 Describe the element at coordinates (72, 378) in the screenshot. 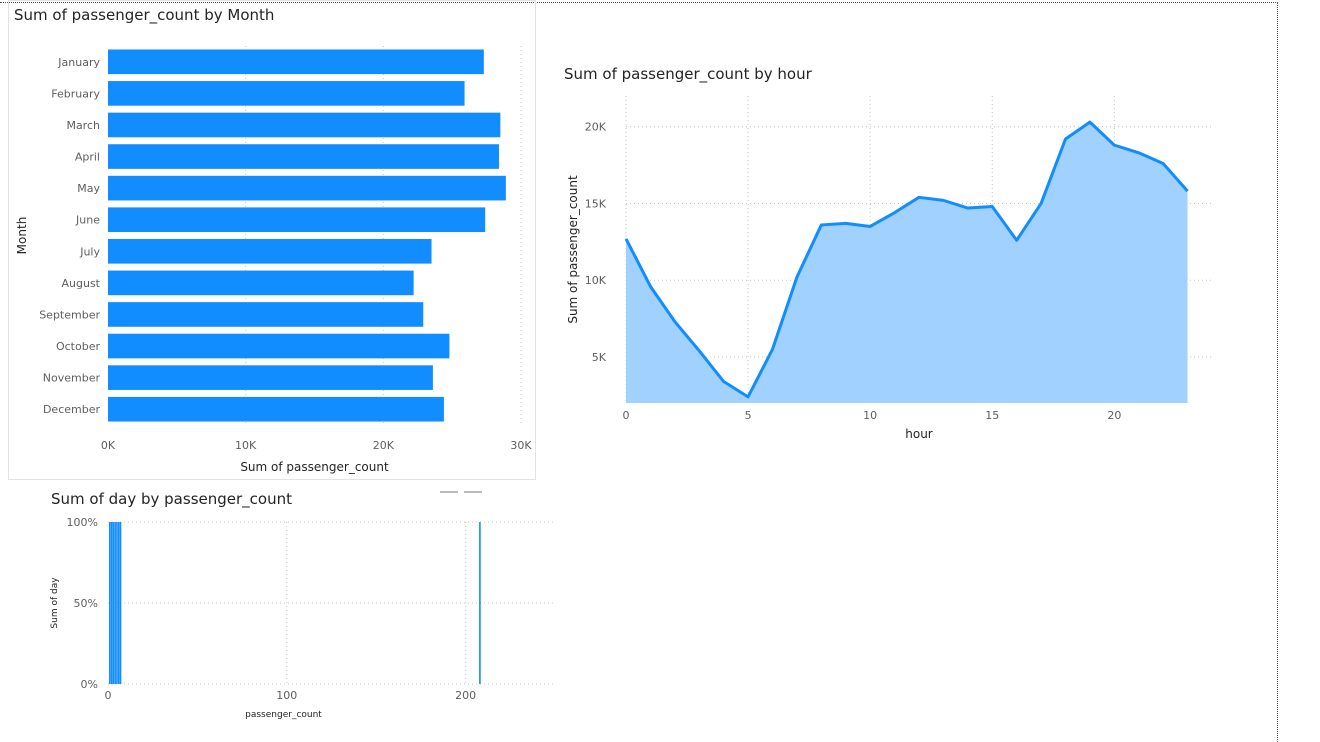

I see `month-category-label: November` at that location.